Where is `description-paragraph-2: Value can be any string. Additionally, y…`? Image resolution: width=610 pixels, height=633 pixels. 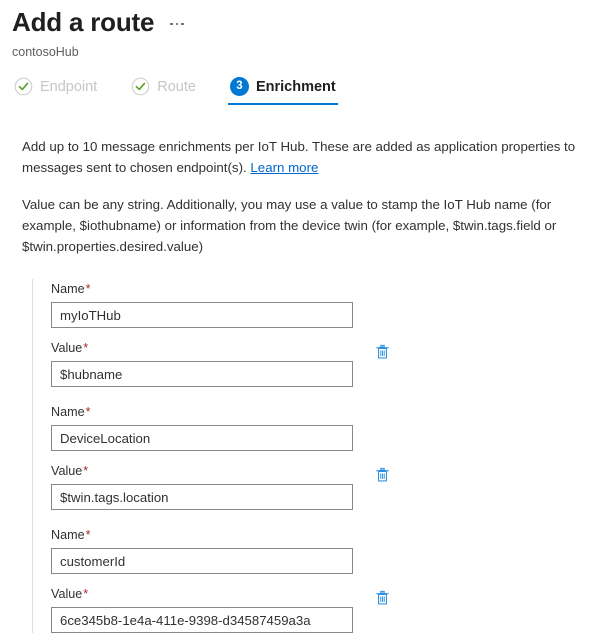
description-paragraph-2: Value can be any string. Additionally, y… is located at coordinates (289, 226).